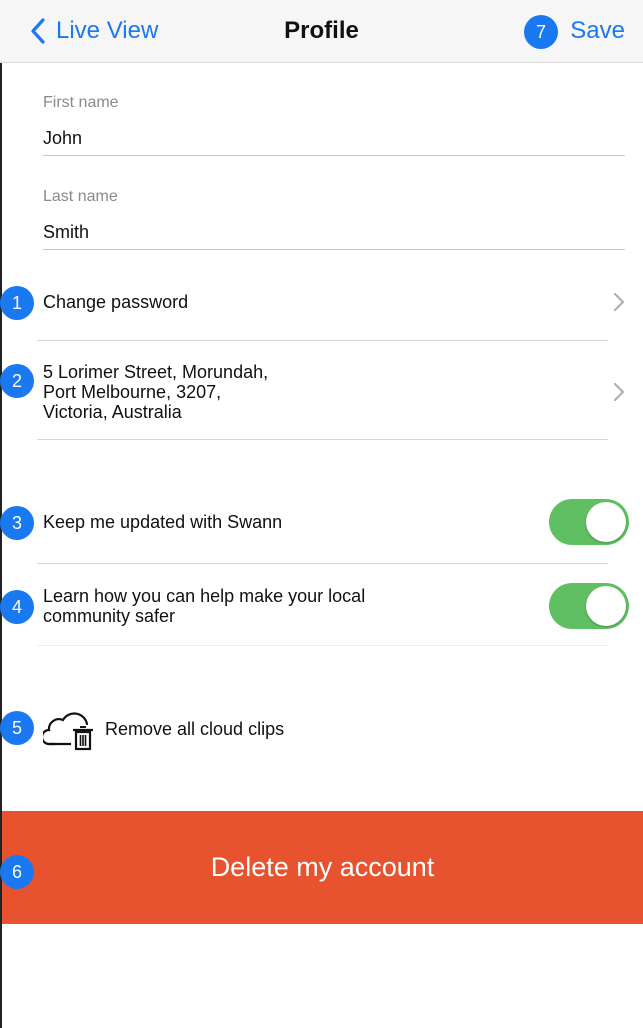  What do you see at coordinates (334, 142) in the screenshot?
I see `first-name-field: John` at bounding box center [334, 142].